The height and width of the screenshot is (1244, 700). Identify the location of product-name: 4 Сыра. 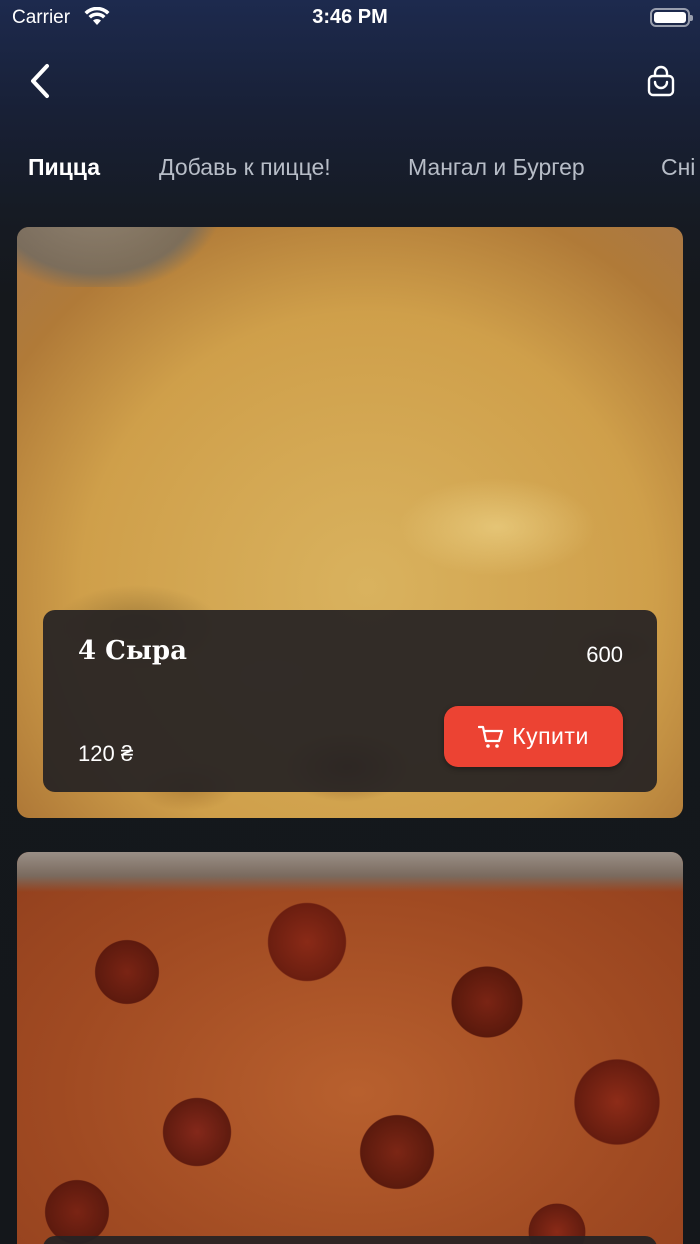
(132, 651).